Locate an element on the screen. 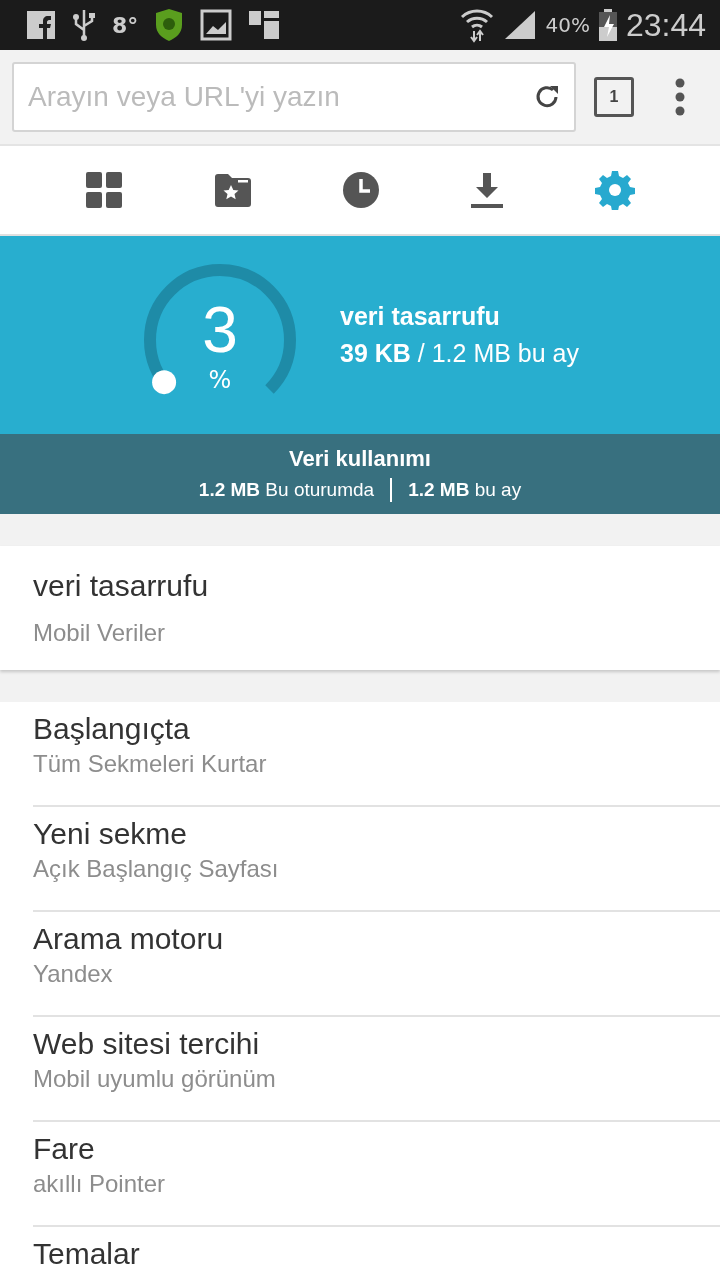  settings-item: Arama motoru Yandex is located at coordinates (376, 964).